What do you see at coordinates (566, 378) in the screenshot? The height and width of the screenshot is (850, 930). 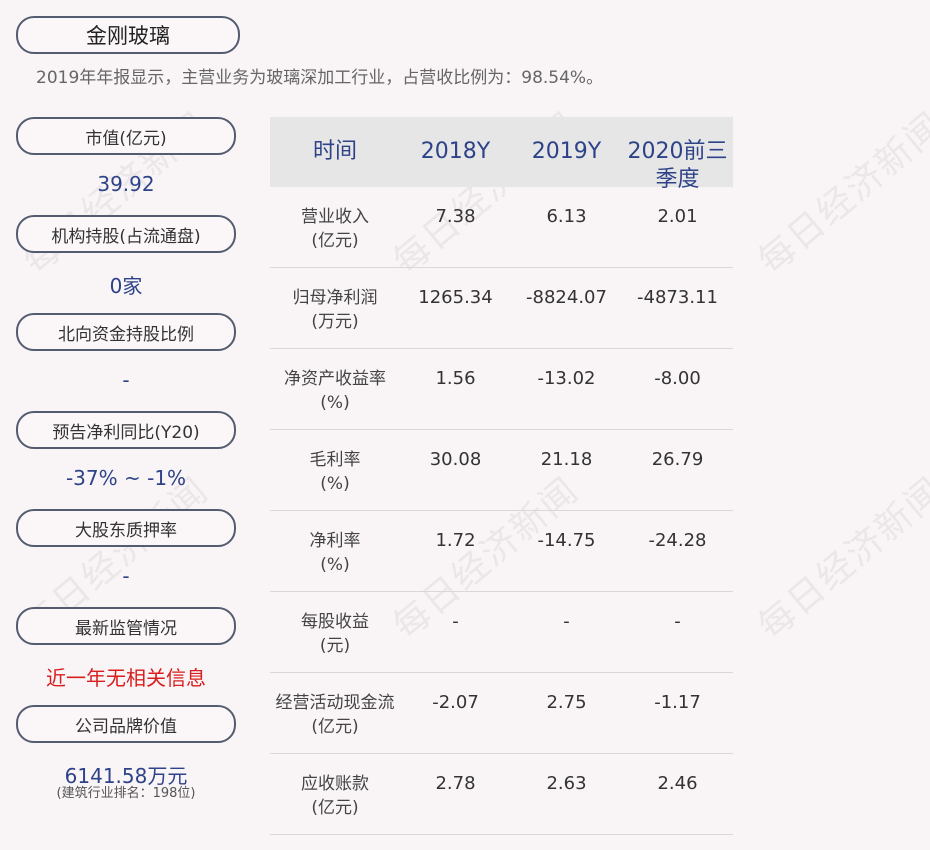 I see `table-cell: -13.02` at bounding box center [566, 378].